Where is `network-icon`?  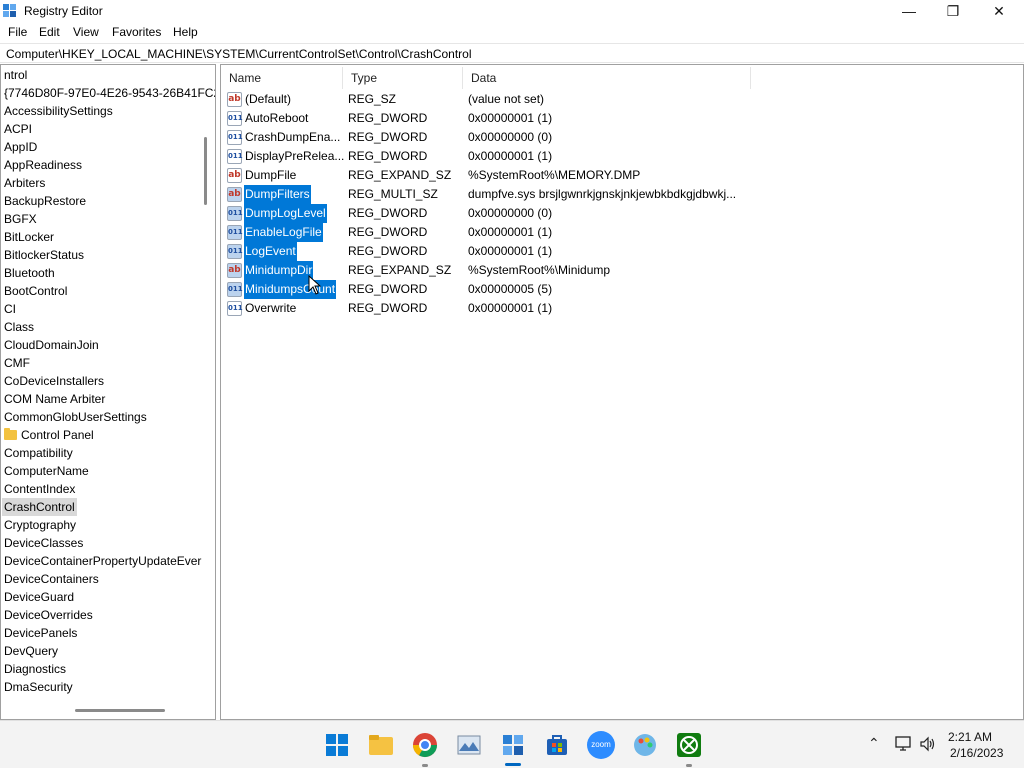
network-icon is located at coordinates (904, 744).